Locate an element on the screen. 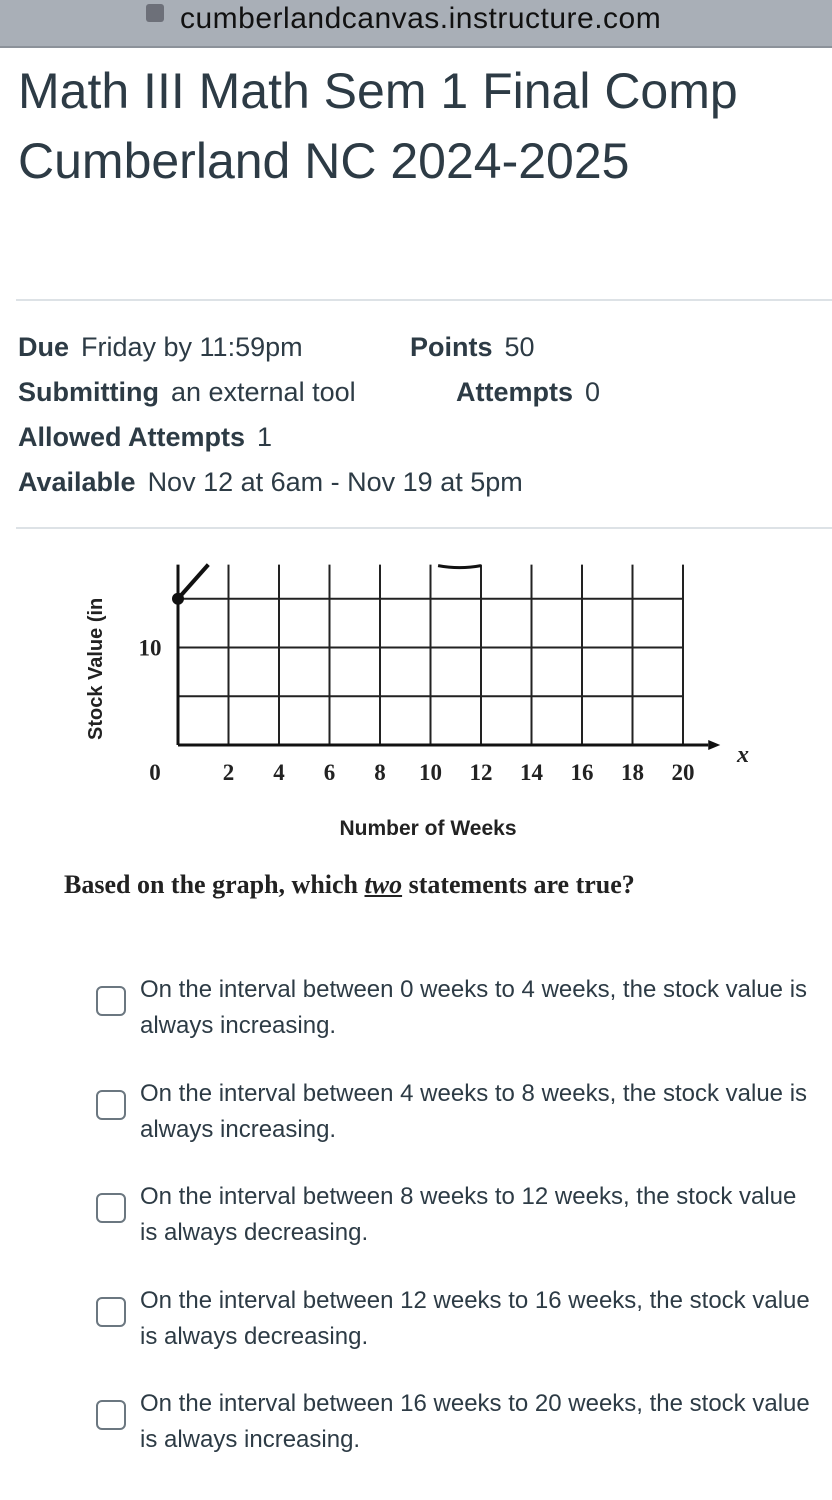  attempts-detail: Attempts 0 is located at coordinates (528, 392).